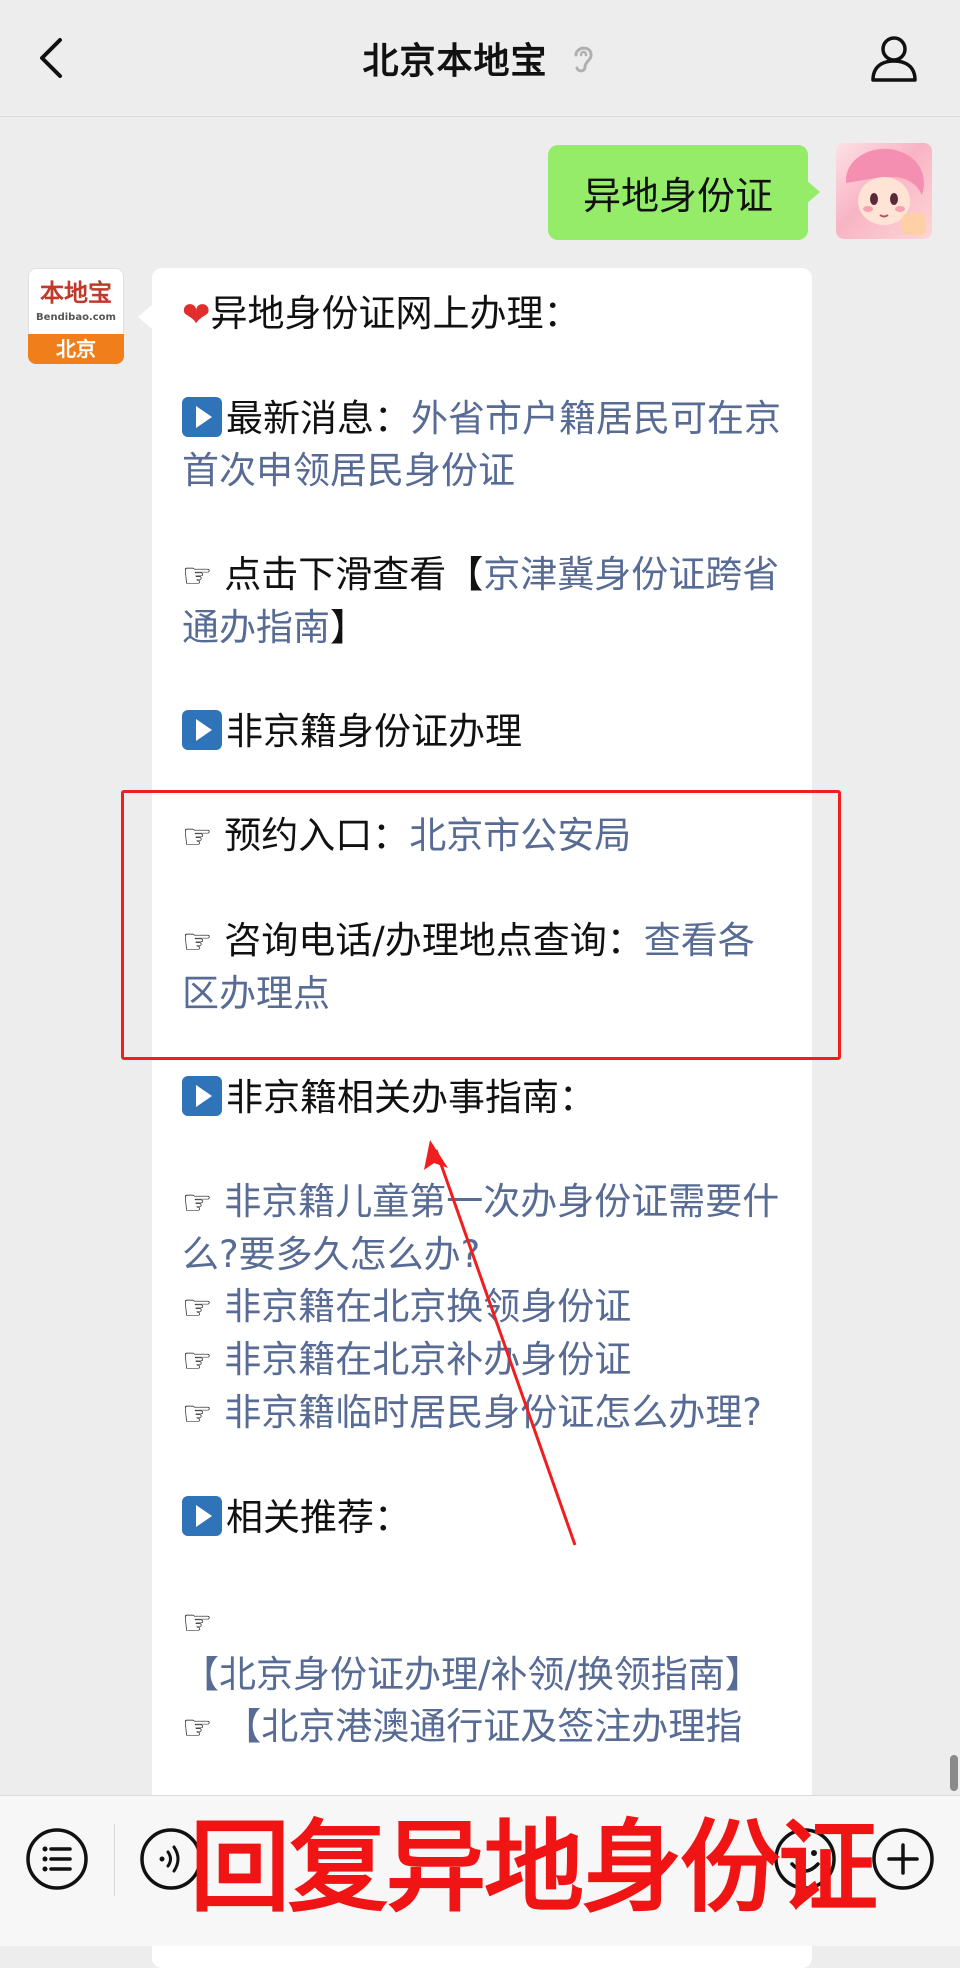 The height and width of the screenshot is (1968, 960). What do you see at coordinates (76, 292) in the screenshot?
I see `logo-top-text: 本地宝` at bounding box center [76, 292].